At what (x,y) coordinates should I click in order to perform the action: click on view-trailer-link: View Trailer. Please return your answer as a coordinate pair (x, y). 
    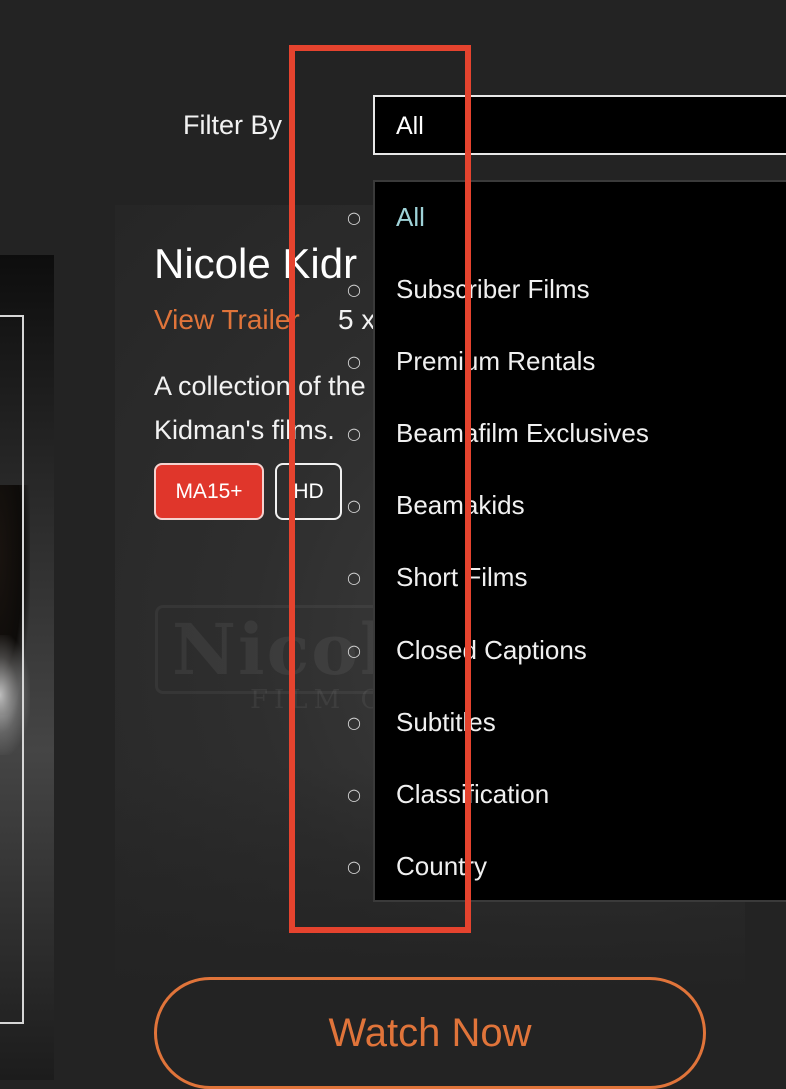
    Looking at the image, I should click on (227, 320).